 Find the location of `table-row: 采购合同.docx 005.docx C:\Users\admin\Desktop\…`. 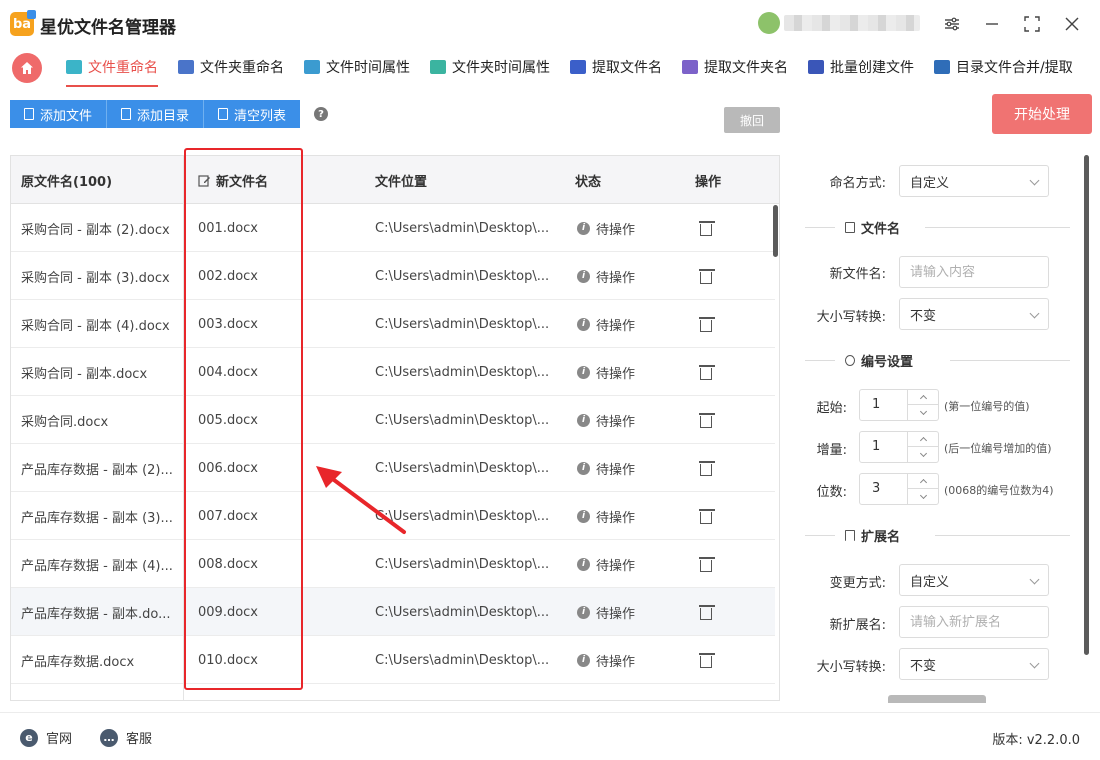

table-row: 采购合同.docx 005.docx C:\Users\admin\Desktop\… is located at coordinates (393, 420).